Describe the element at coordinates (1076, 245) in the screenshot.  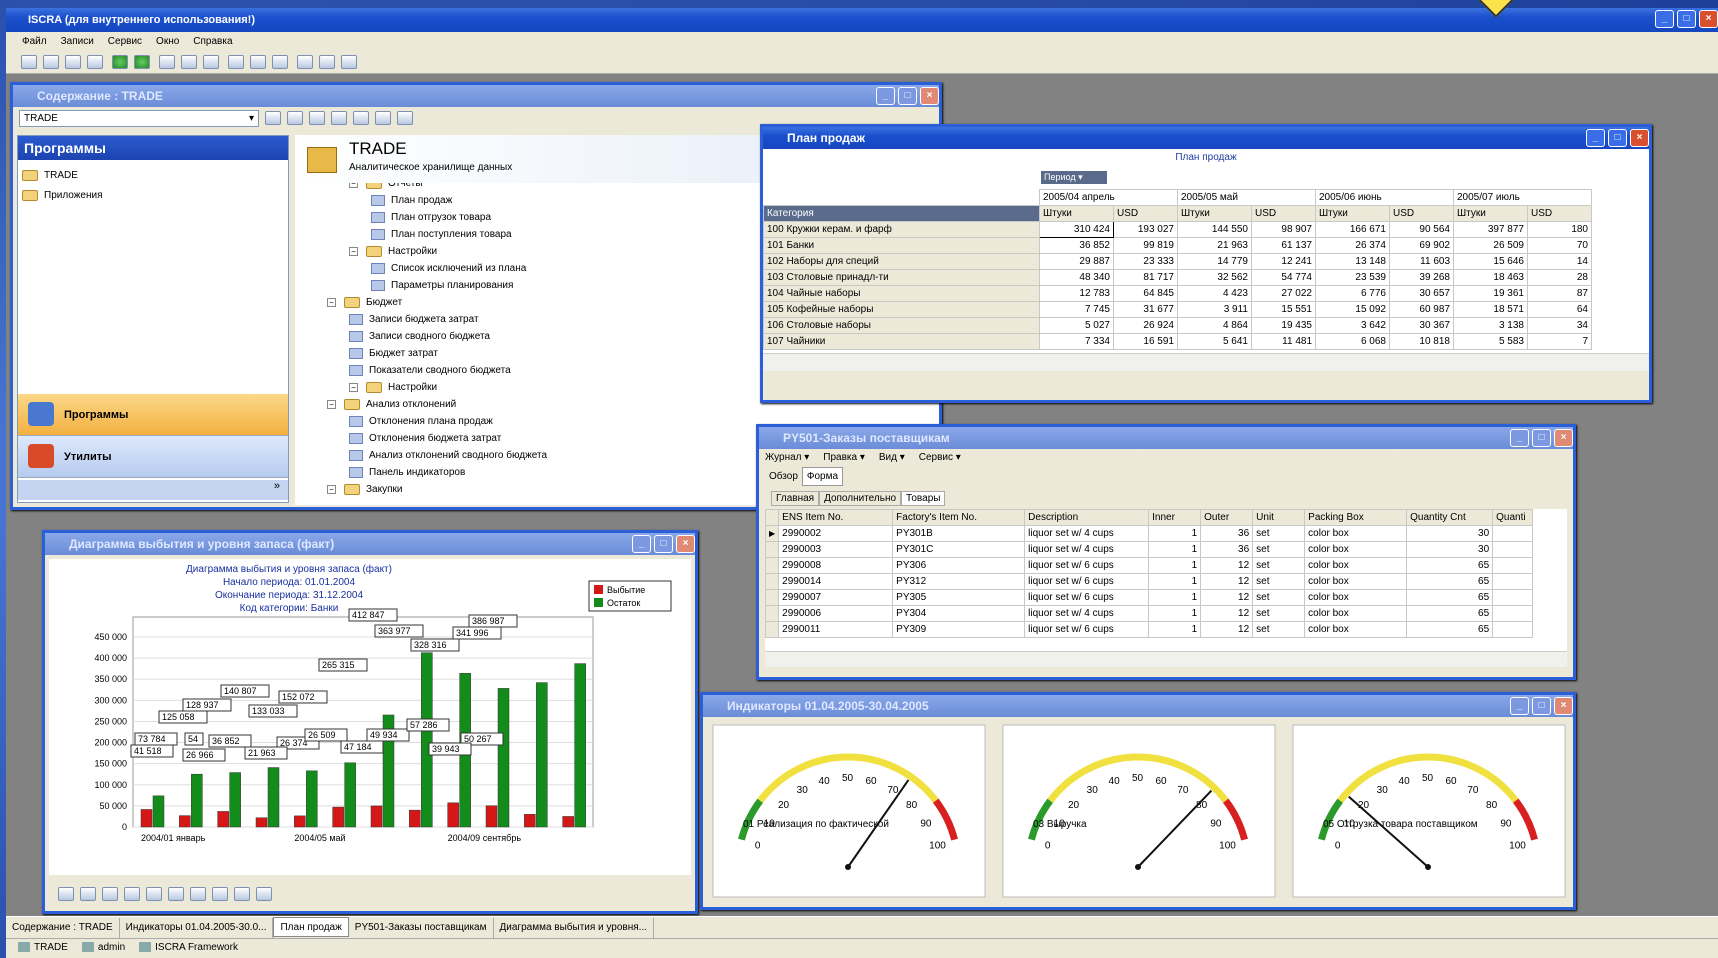
I see `value-cell: 36 852` at that location.